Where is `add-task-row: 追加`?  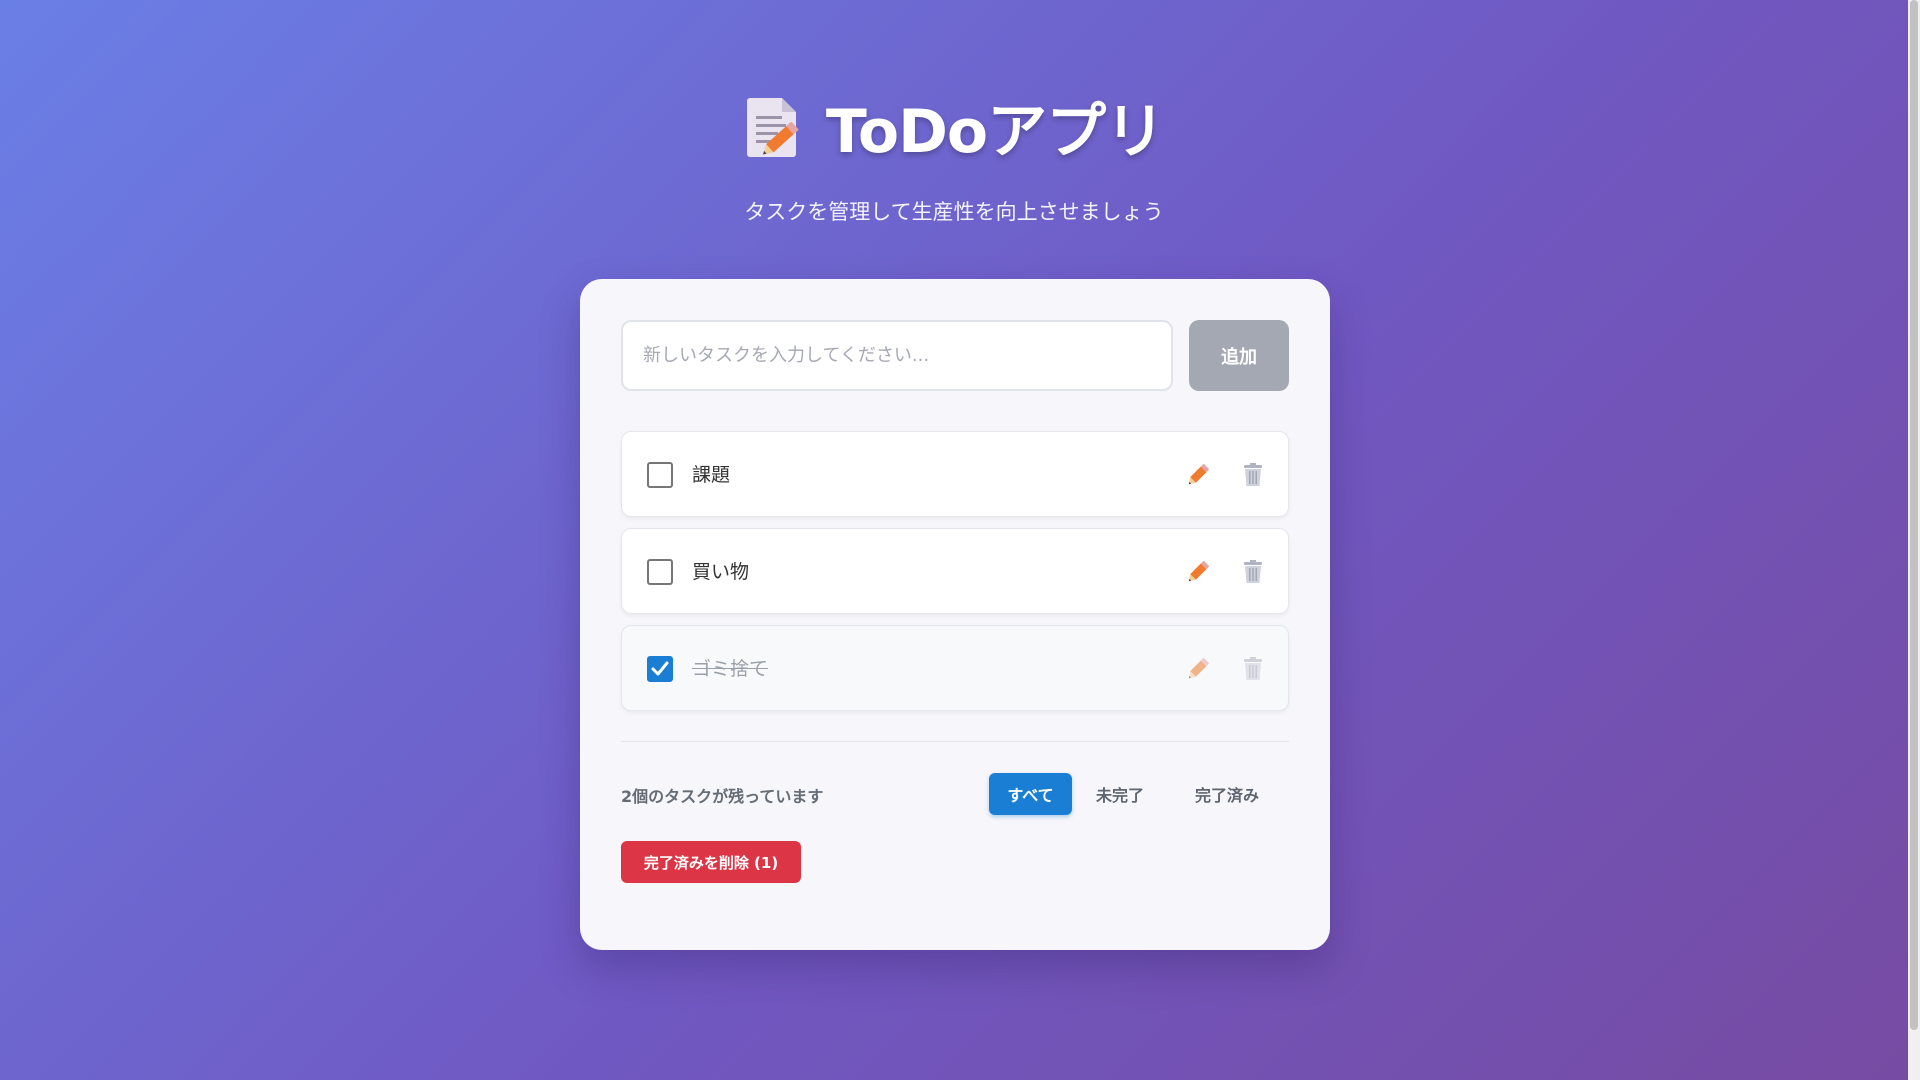
add-task-row: 追加 is located at coordinates (955, 355).